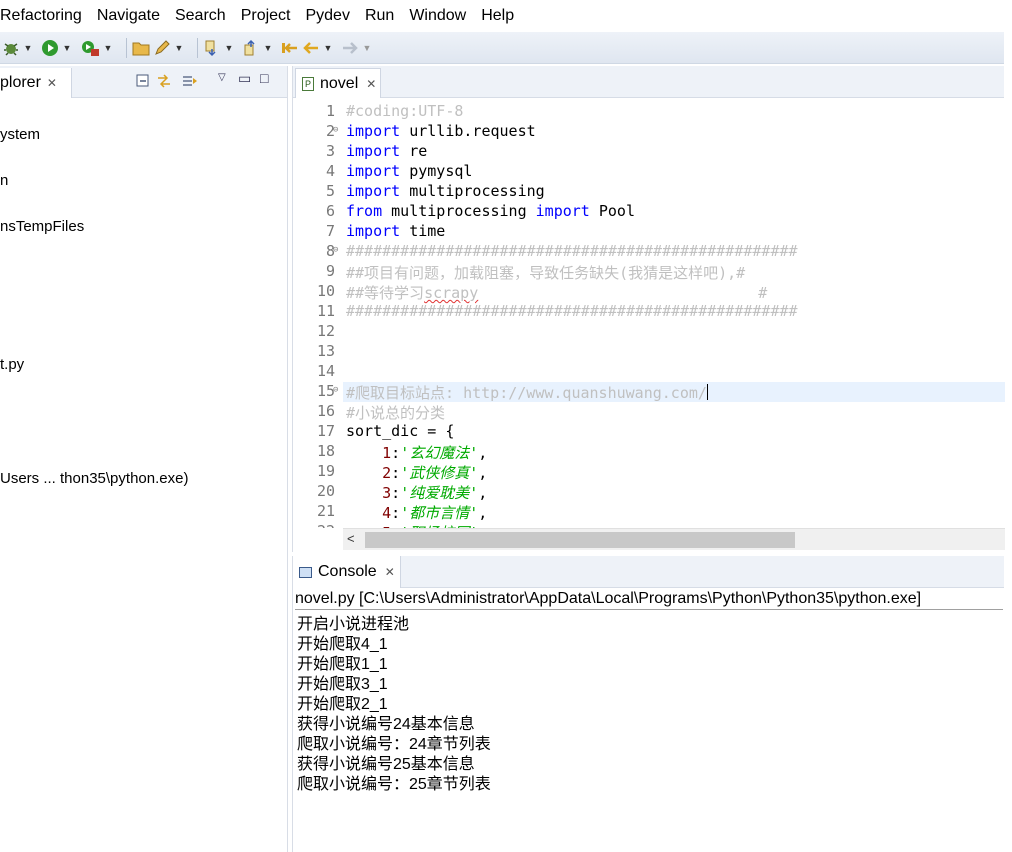 The image size is (1012, 852). What do you see at coordinates (416, 472) in the screenshot?
I see `code-line: 2:'武侠修真',` at bounding box center [416, 472].